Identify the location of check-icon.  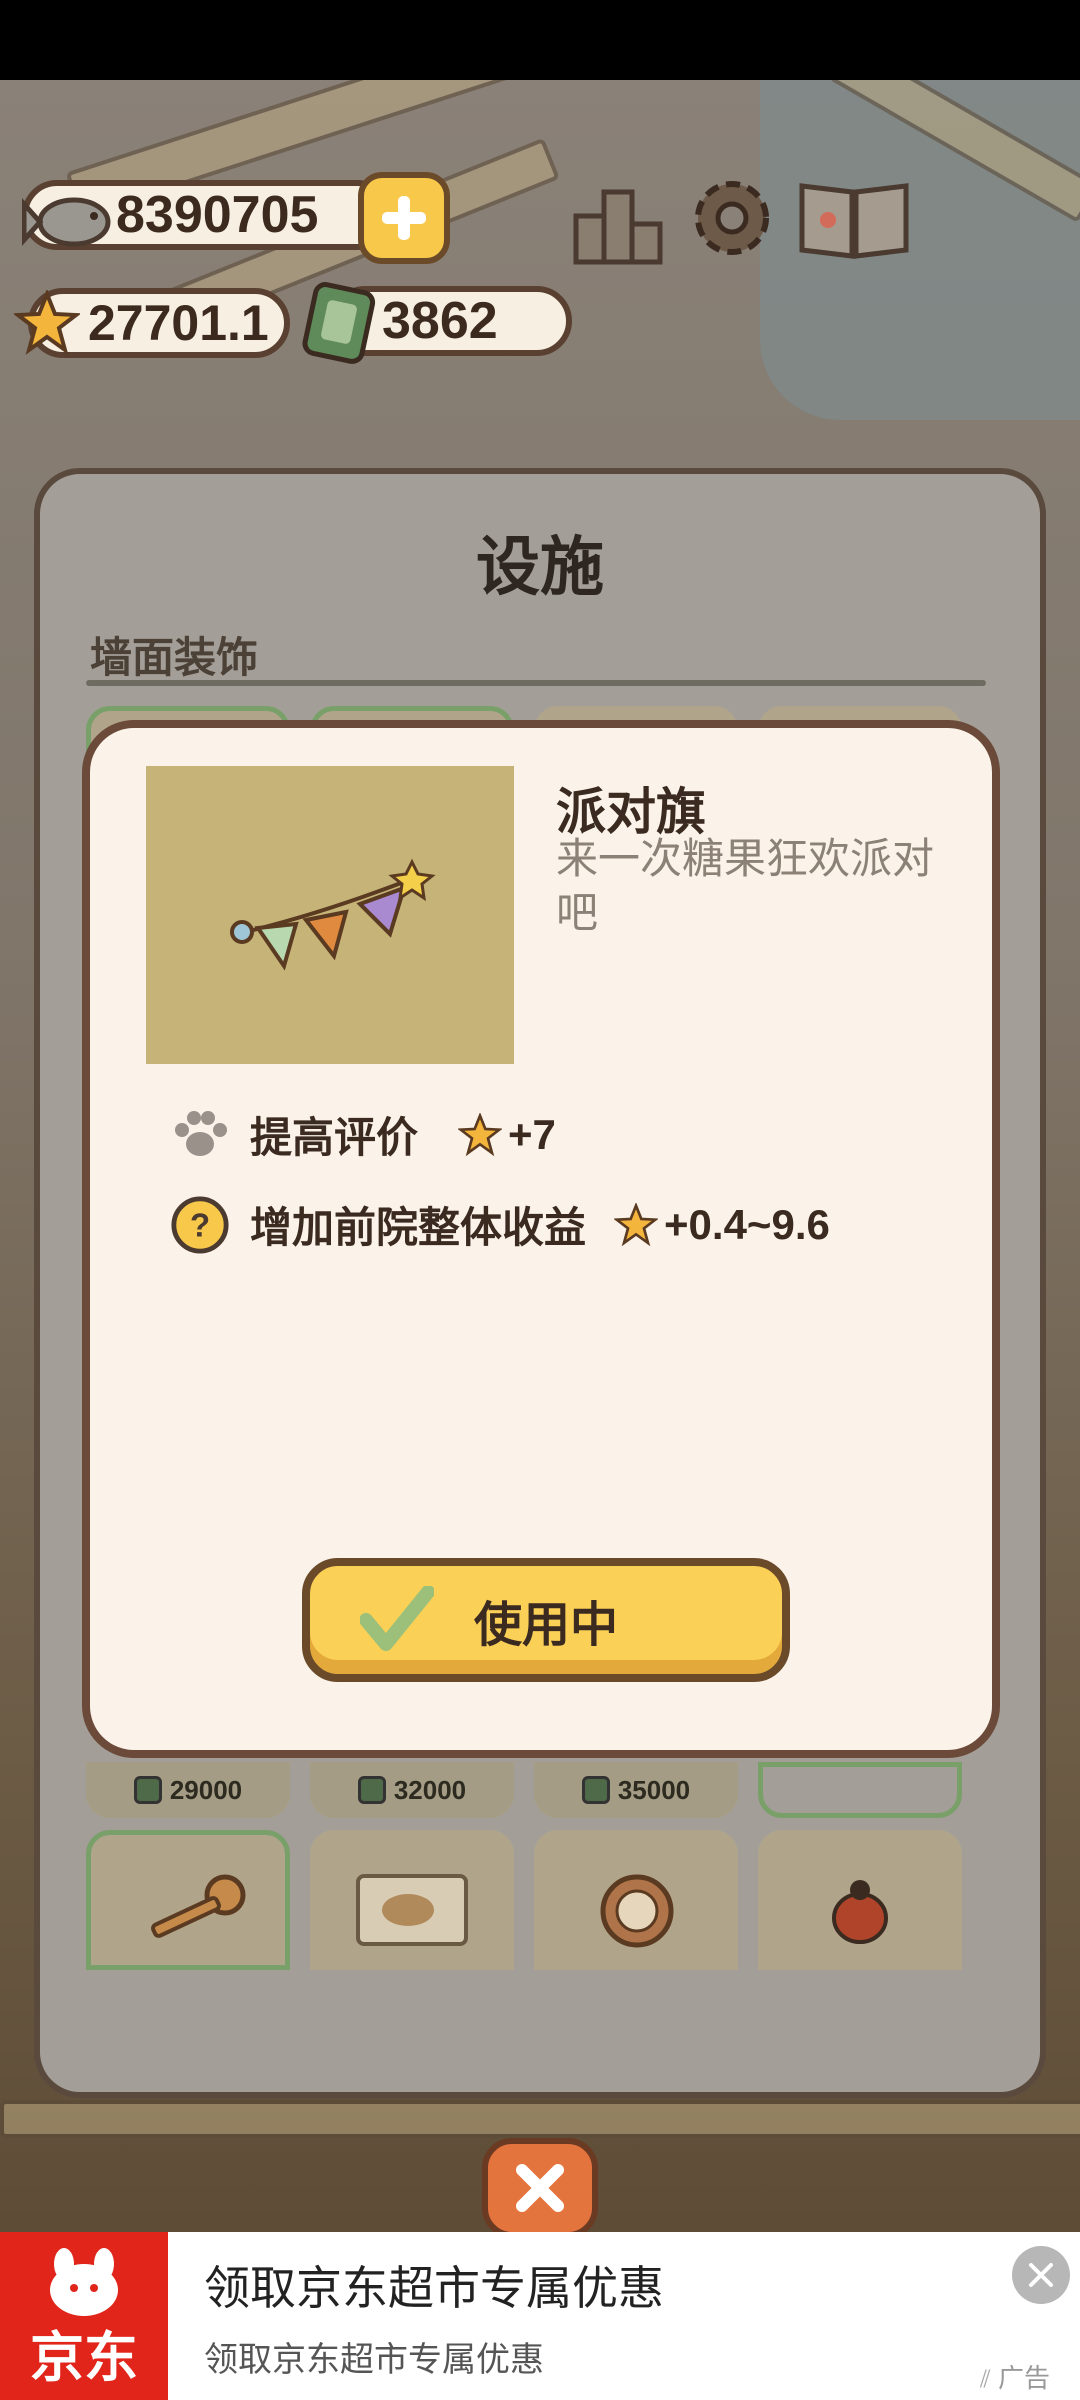
(397, 1618).